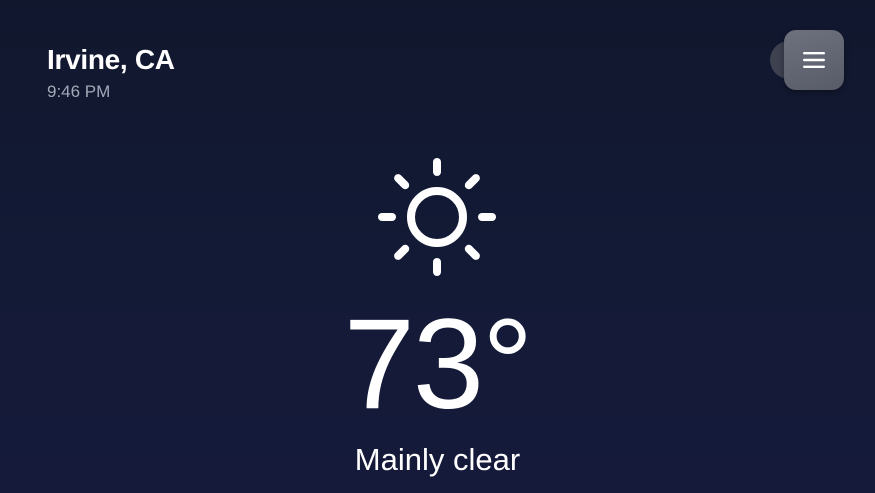  I want to click on menu-button, so click(814, 60).